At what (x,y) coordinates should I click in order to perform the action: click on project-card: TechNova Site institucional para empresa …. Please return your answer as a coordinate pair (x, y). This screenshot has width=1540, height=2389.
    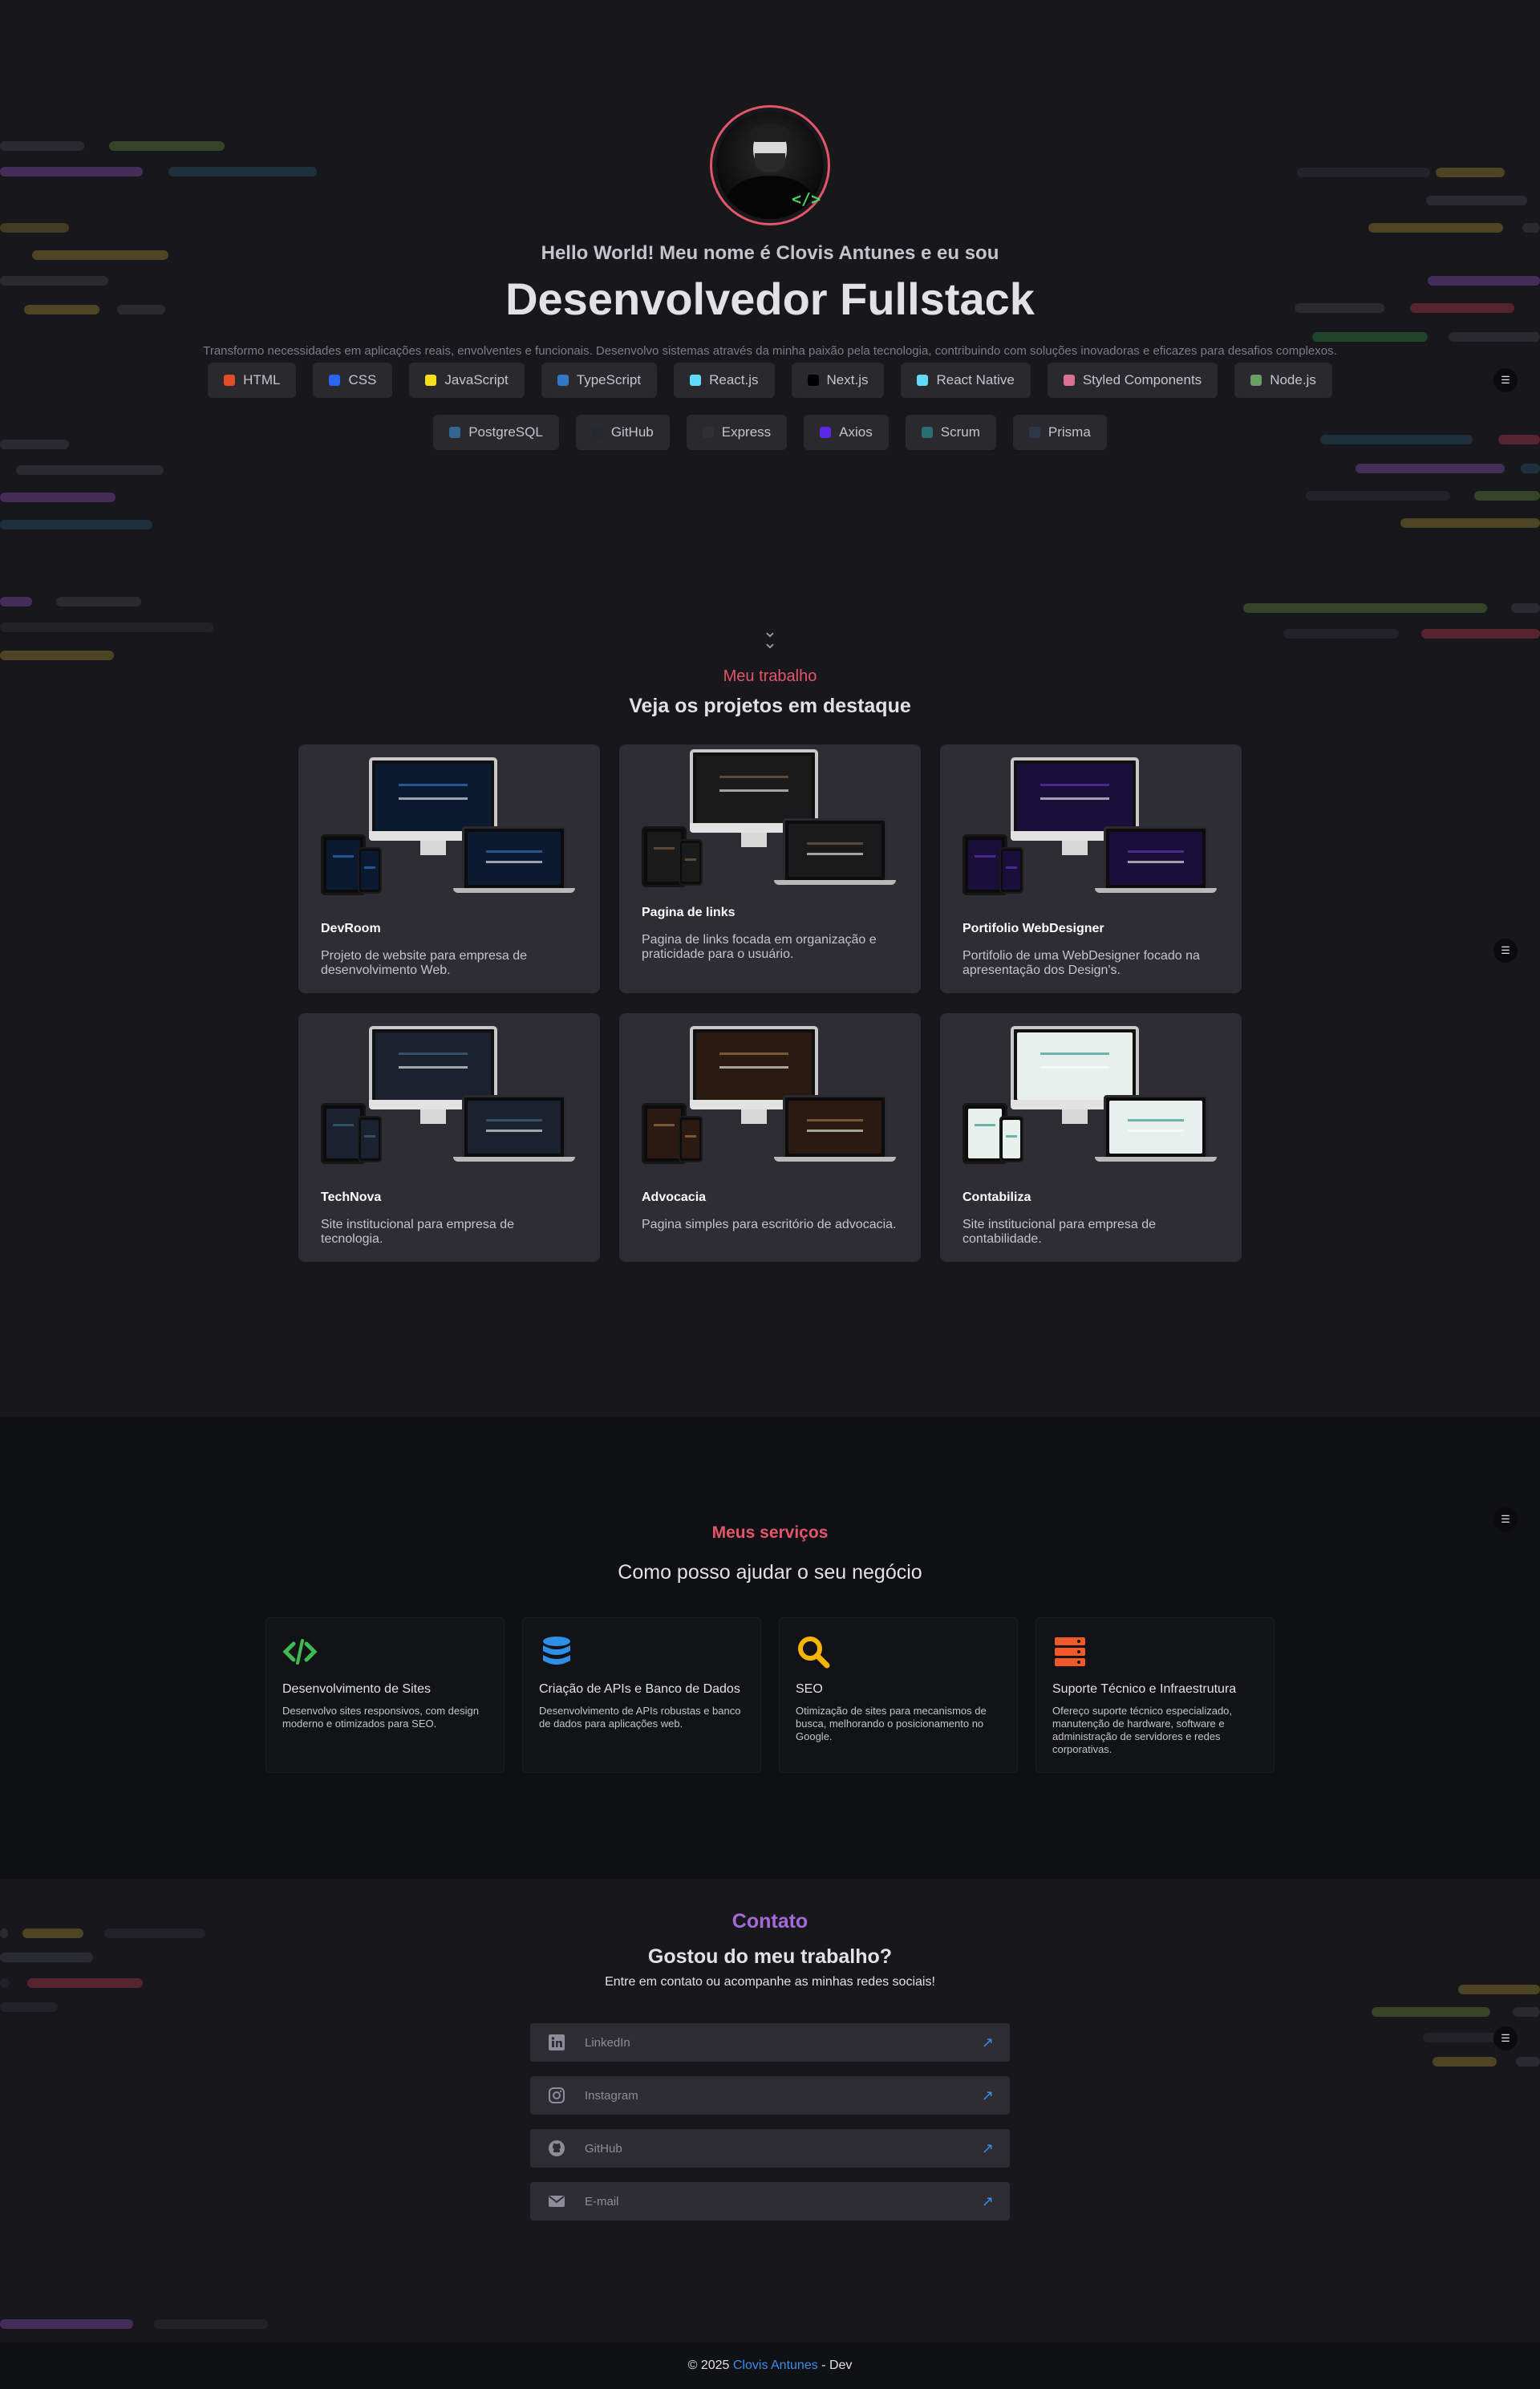
    Looking at the image, I should click on (449, 1137).